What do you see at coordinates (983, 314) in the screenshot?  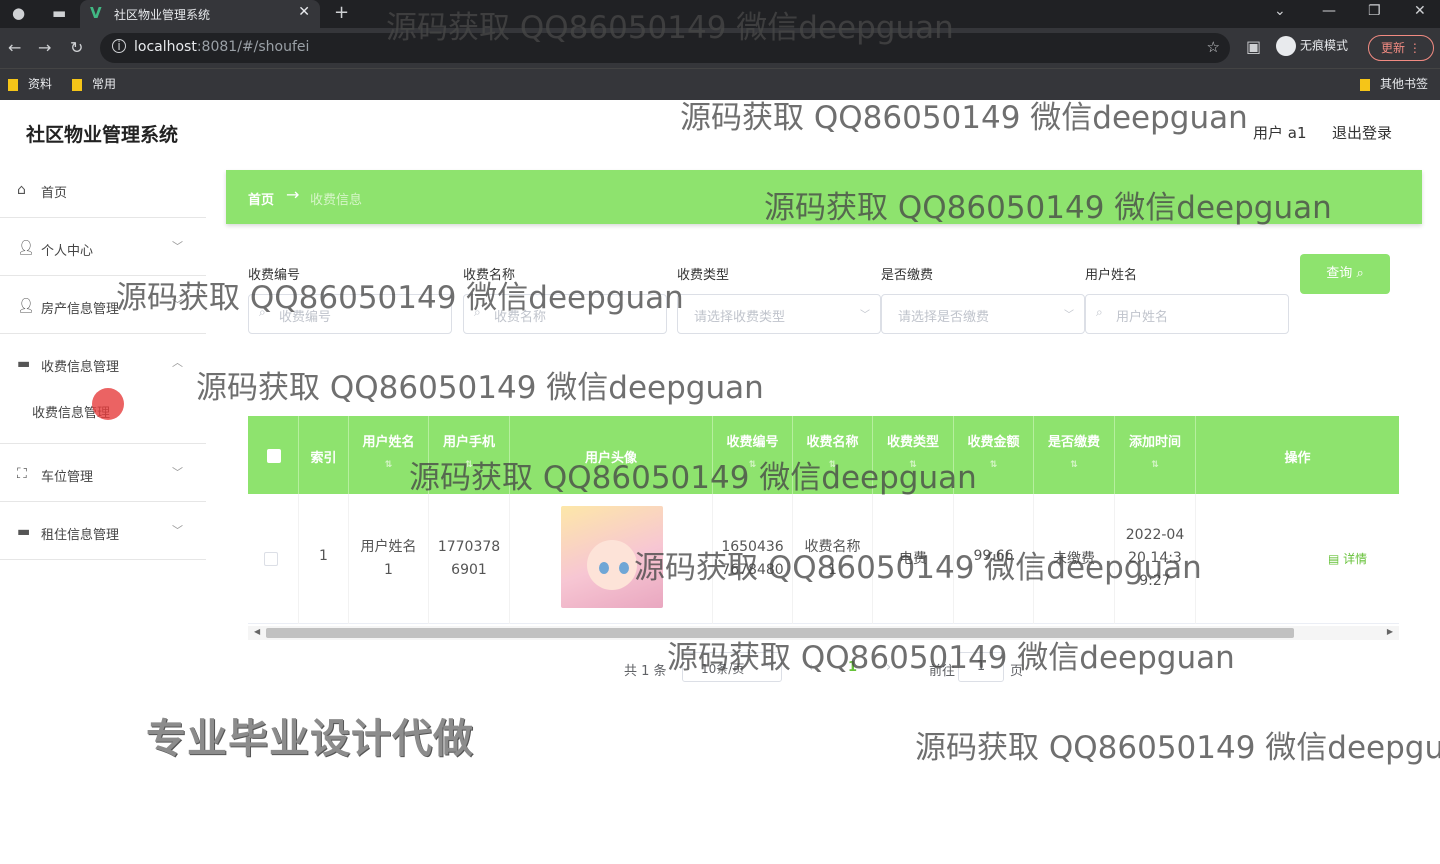 I see `paid-status-select: 请选择是否缴费 ﹀` at bounding box center [983, 314].